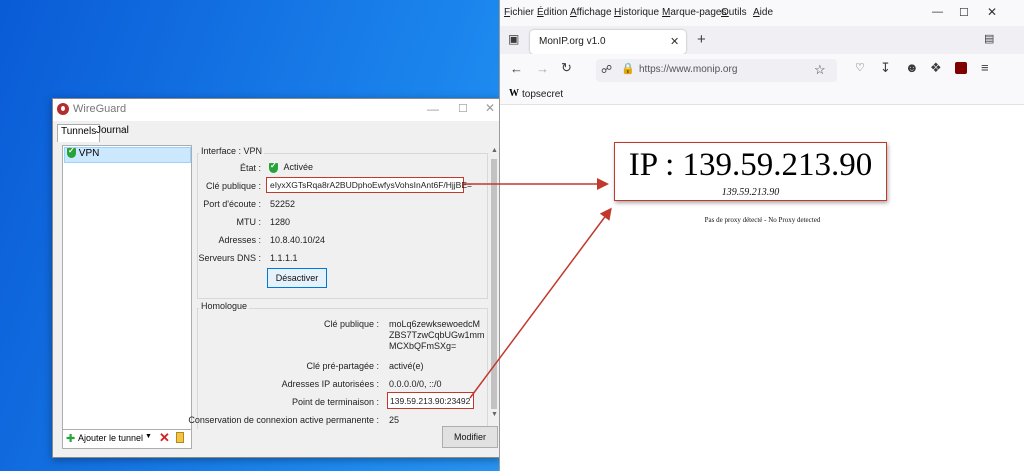 The width and height of the screenshot is (1024, 471). I want to click on reload-icon: ↻, so click(566, 68).